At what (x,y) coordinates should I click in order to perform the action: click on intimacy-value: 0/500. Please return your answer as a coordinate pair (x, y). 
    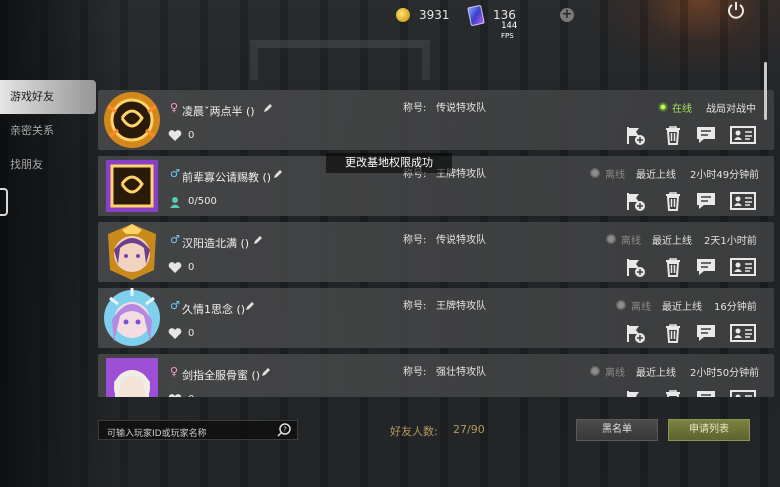
    Looking at the image, I should click on (202, 201).